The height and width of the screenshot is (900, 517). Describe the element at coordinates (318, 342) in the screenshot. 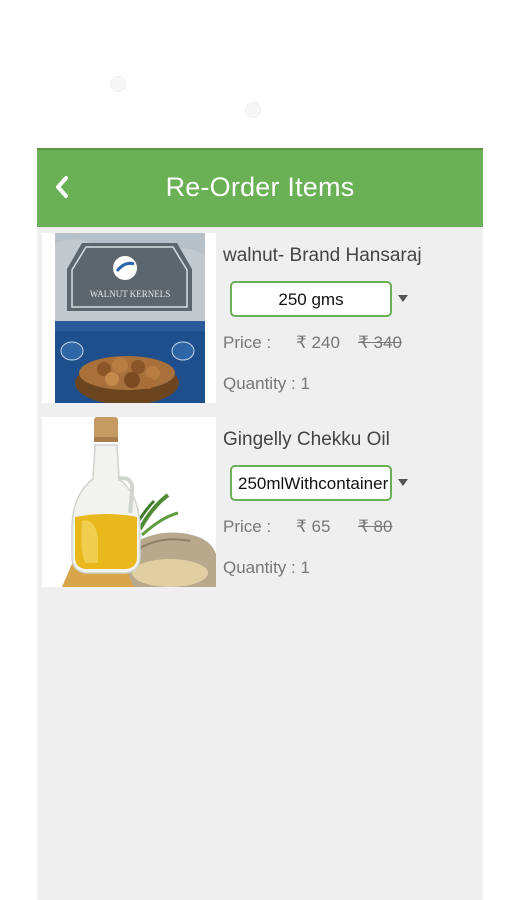

I see `price-current: ₹ 240` at that location.